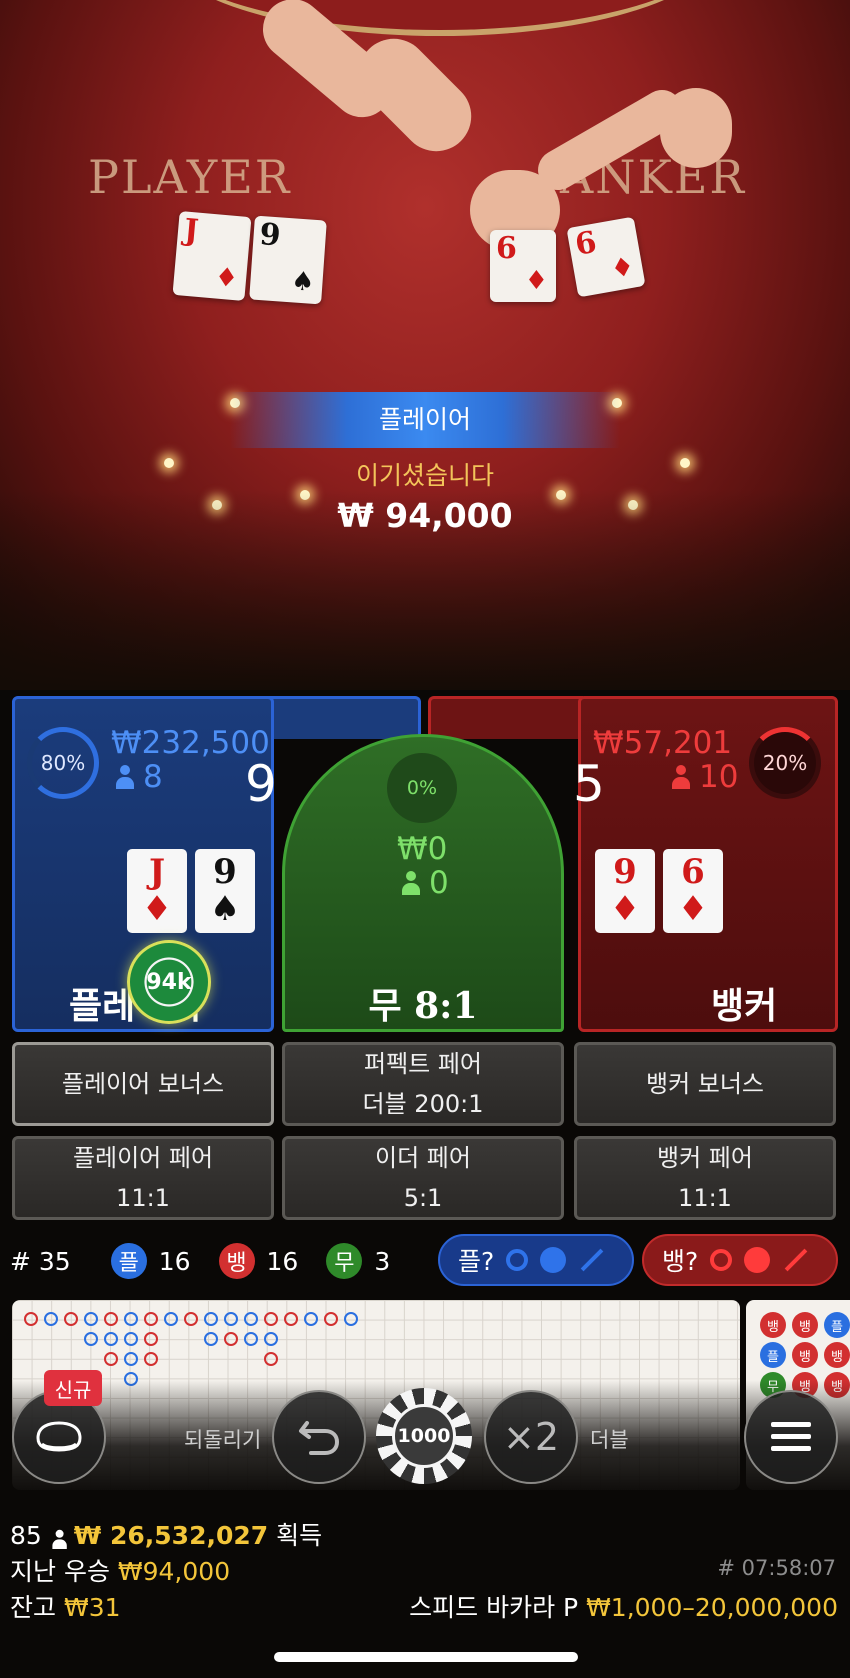  I want to click on tie-bet-spot: 0% ₩0 0 무 8:1, so click(423, 883).